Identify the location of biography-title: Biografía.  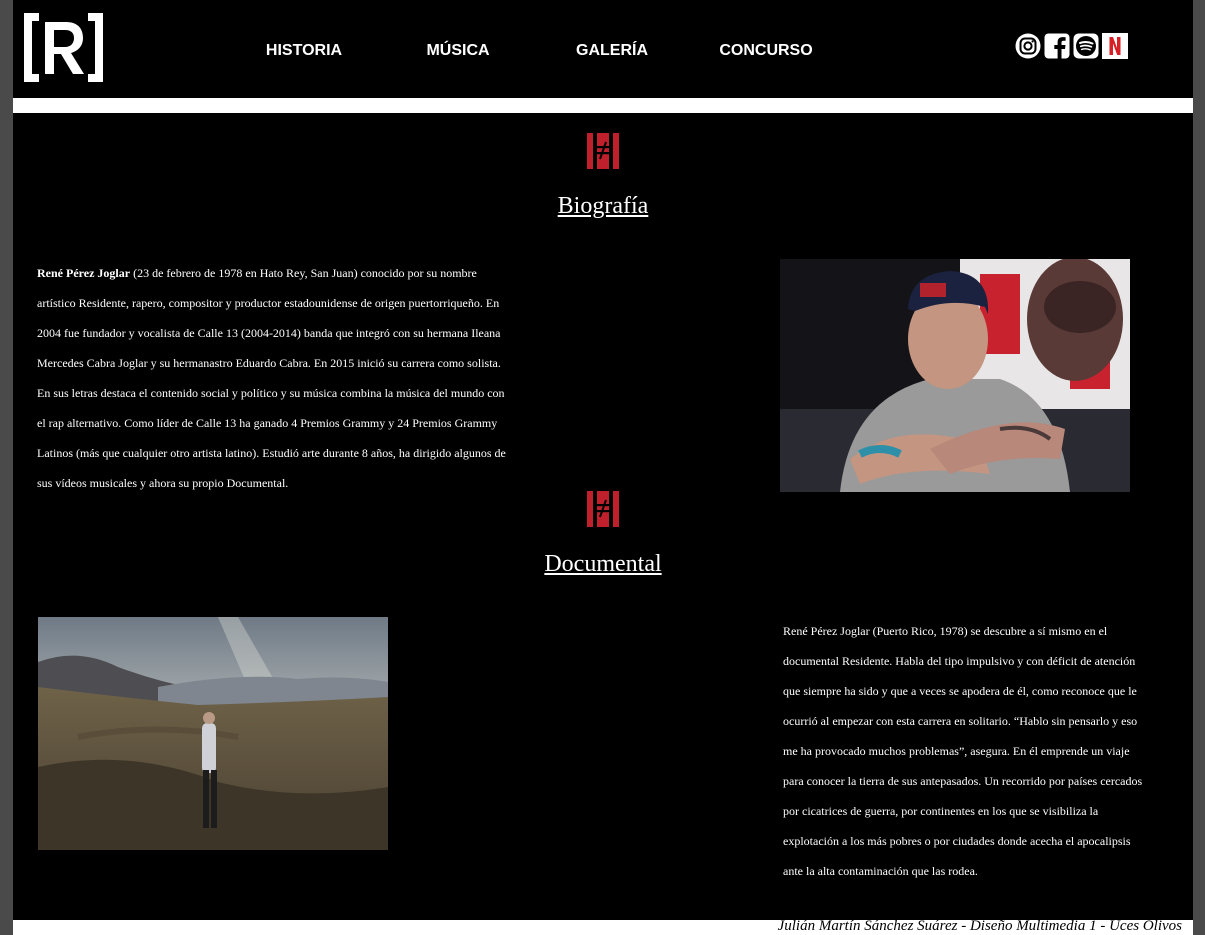
(603, 206).